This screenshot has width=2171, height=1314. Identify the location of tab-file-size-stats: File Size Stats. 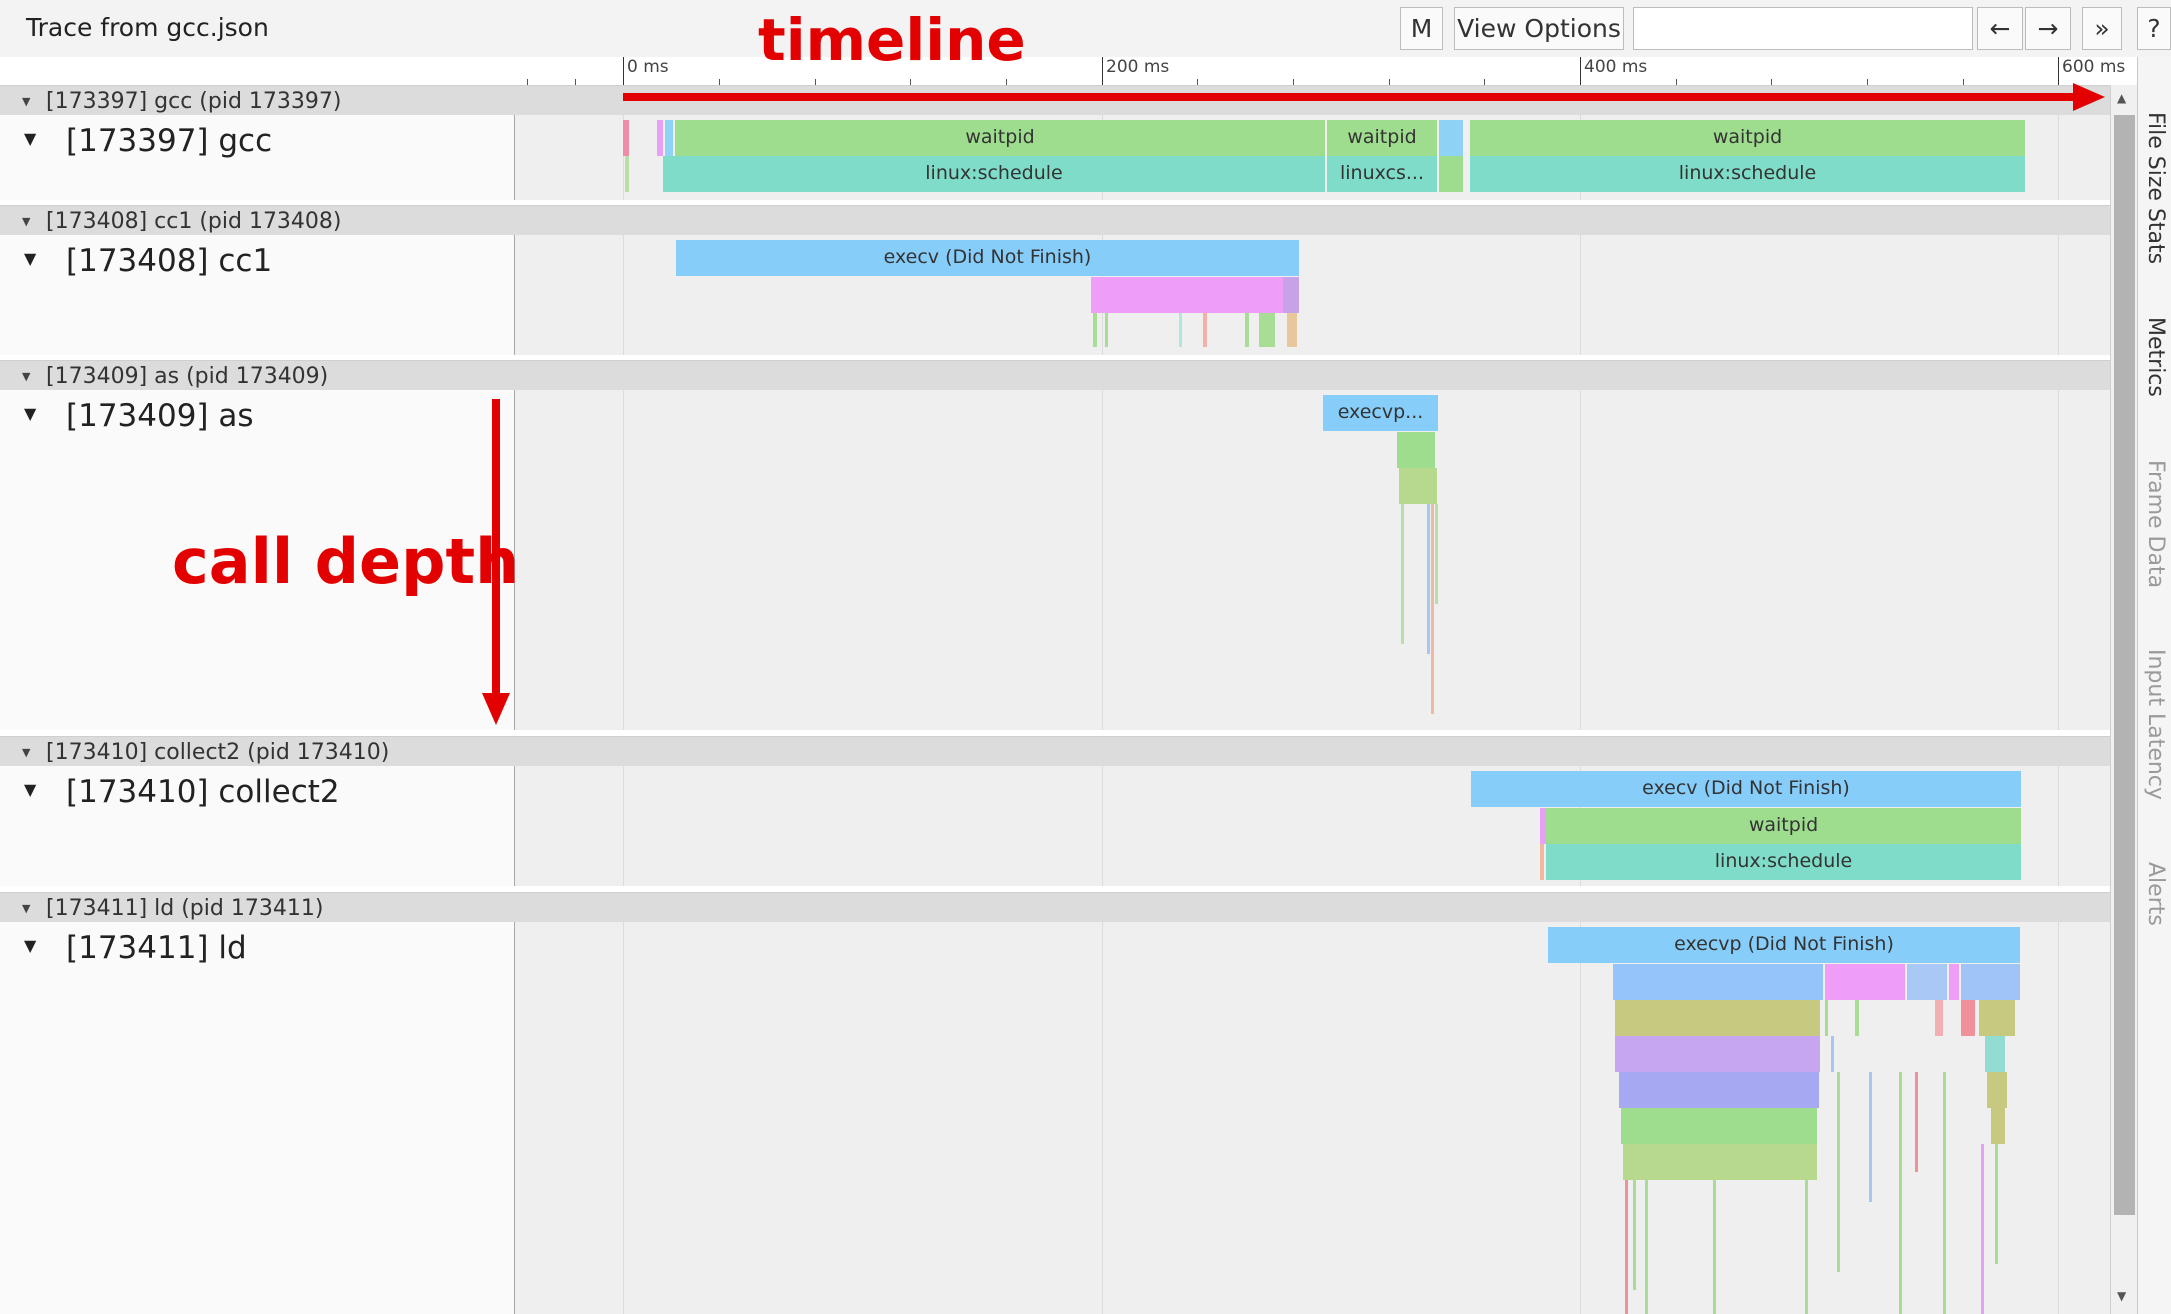
(2155, 188).